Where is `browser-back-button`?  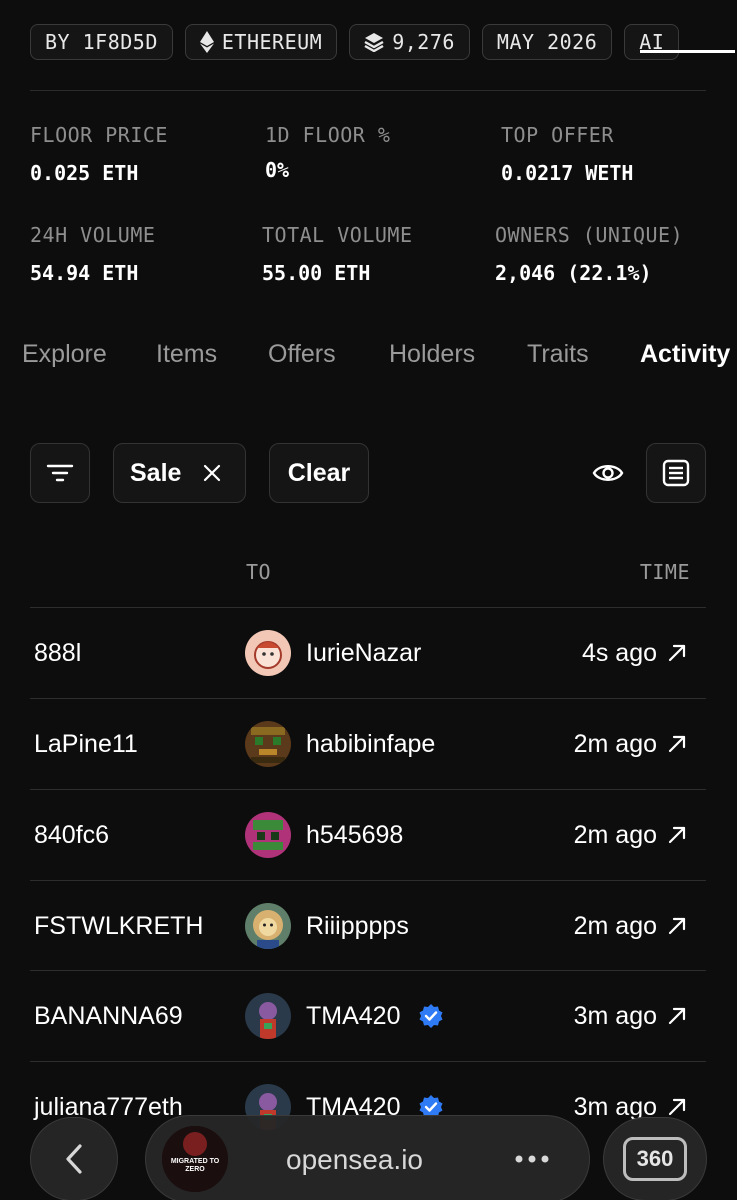
browser-back-button is located at coordinates (74, 1158).